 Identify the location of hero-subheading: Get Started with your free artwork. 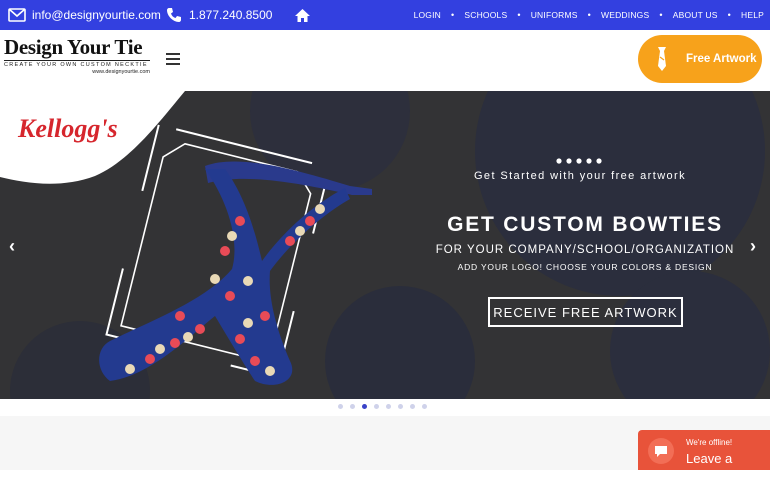
(580, 176).